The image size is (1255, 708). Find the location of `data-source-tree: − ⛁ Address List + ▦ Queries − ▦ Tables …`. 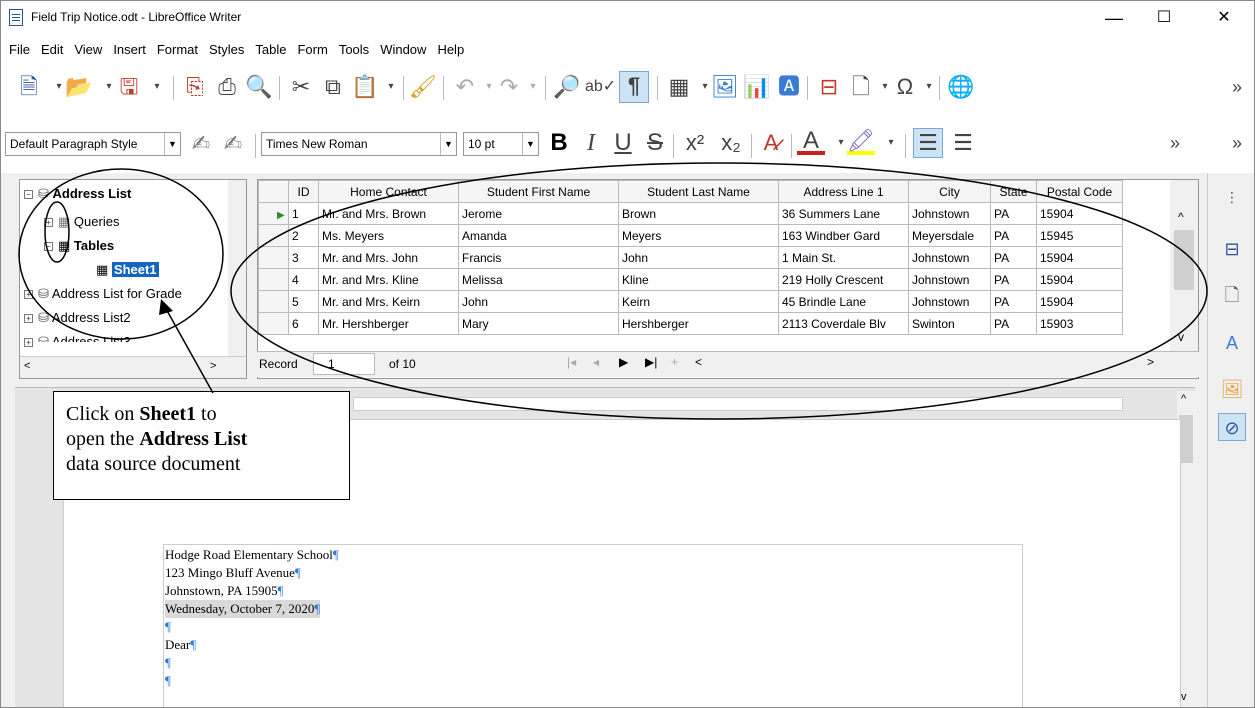

data-source-tree: − ⛁ Address List + ▦ Queries − ▦ Tables … is located at coordinates (133, 279).